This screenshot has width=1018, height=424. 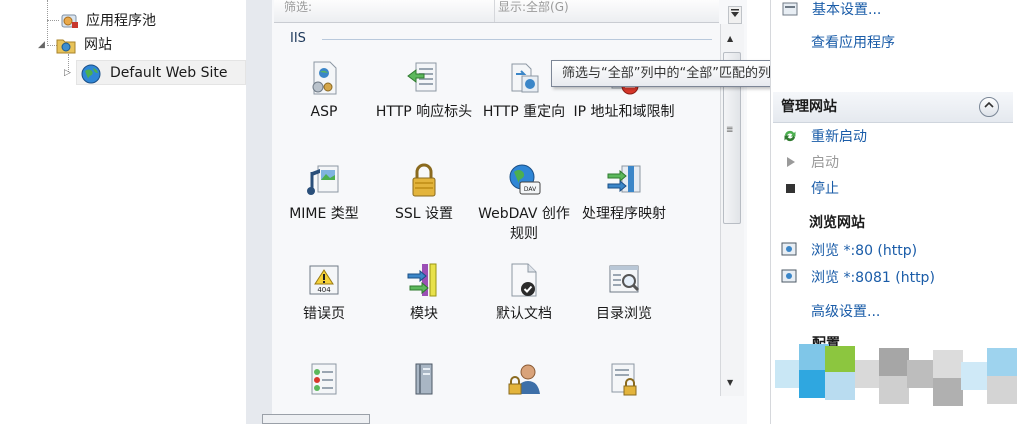 What do you see at coordinates (41, 45) in the screenshot?
I see `collapse-arrow-icon: ◢` at bounding box center [41, 45].